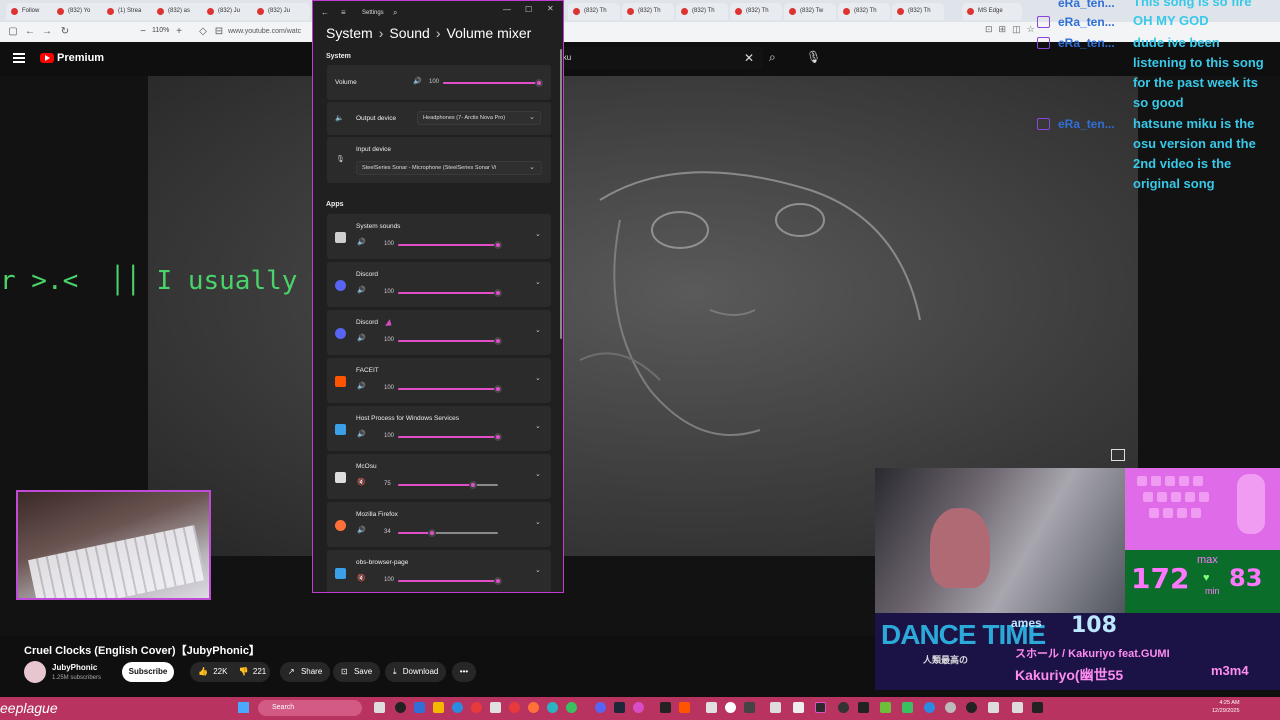 This screenshot has height=720, width=1280. Describe the element at coordinates (379, 707) in the screenshot. I see `task-view-icon` at that location.